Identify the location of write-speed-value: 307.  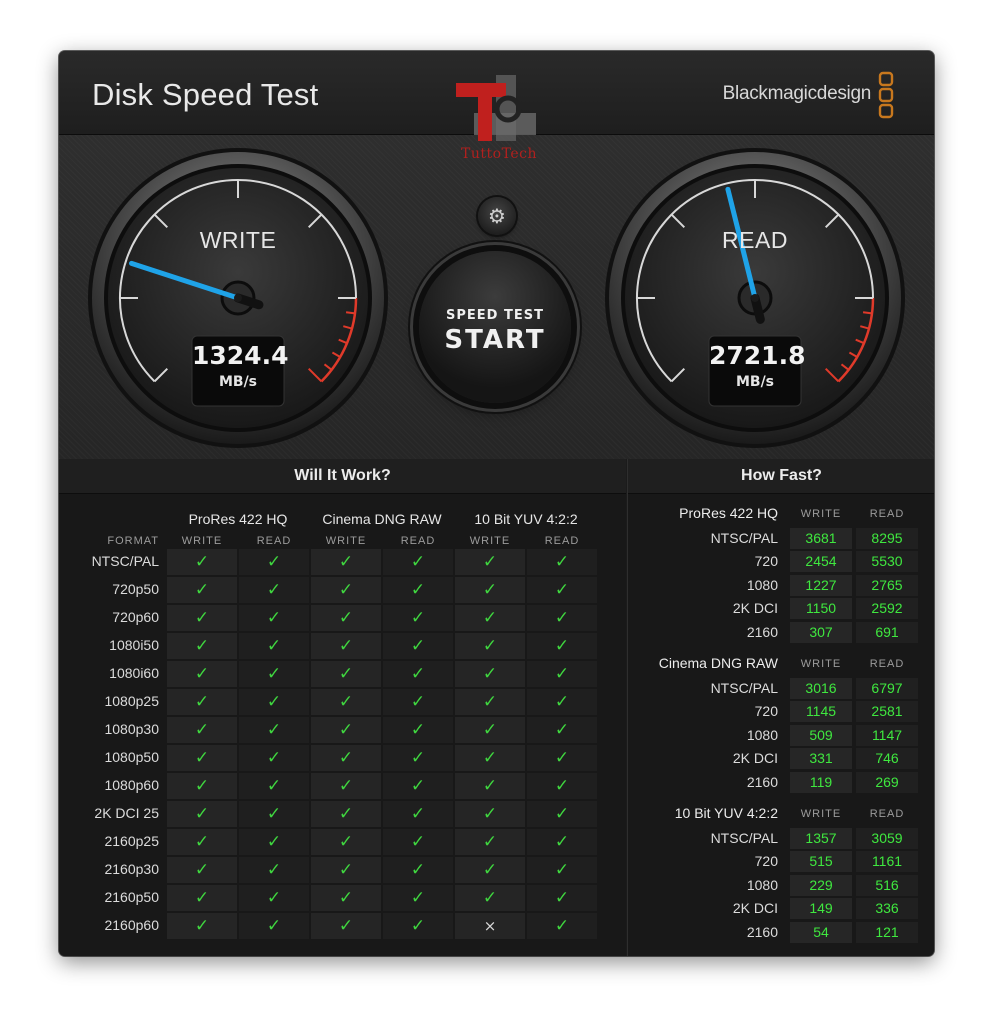
(821, 632).